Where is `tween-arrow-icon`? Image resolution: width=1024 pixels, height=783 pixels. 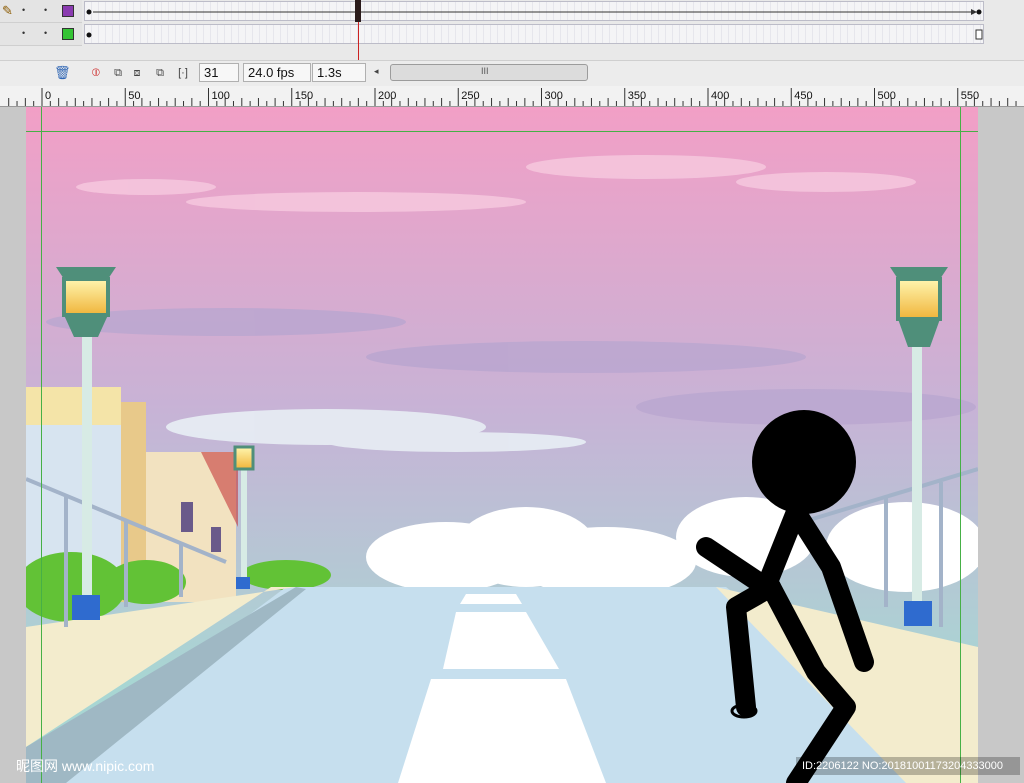
tween-arrow-icon is located at coordinates (534, 12).